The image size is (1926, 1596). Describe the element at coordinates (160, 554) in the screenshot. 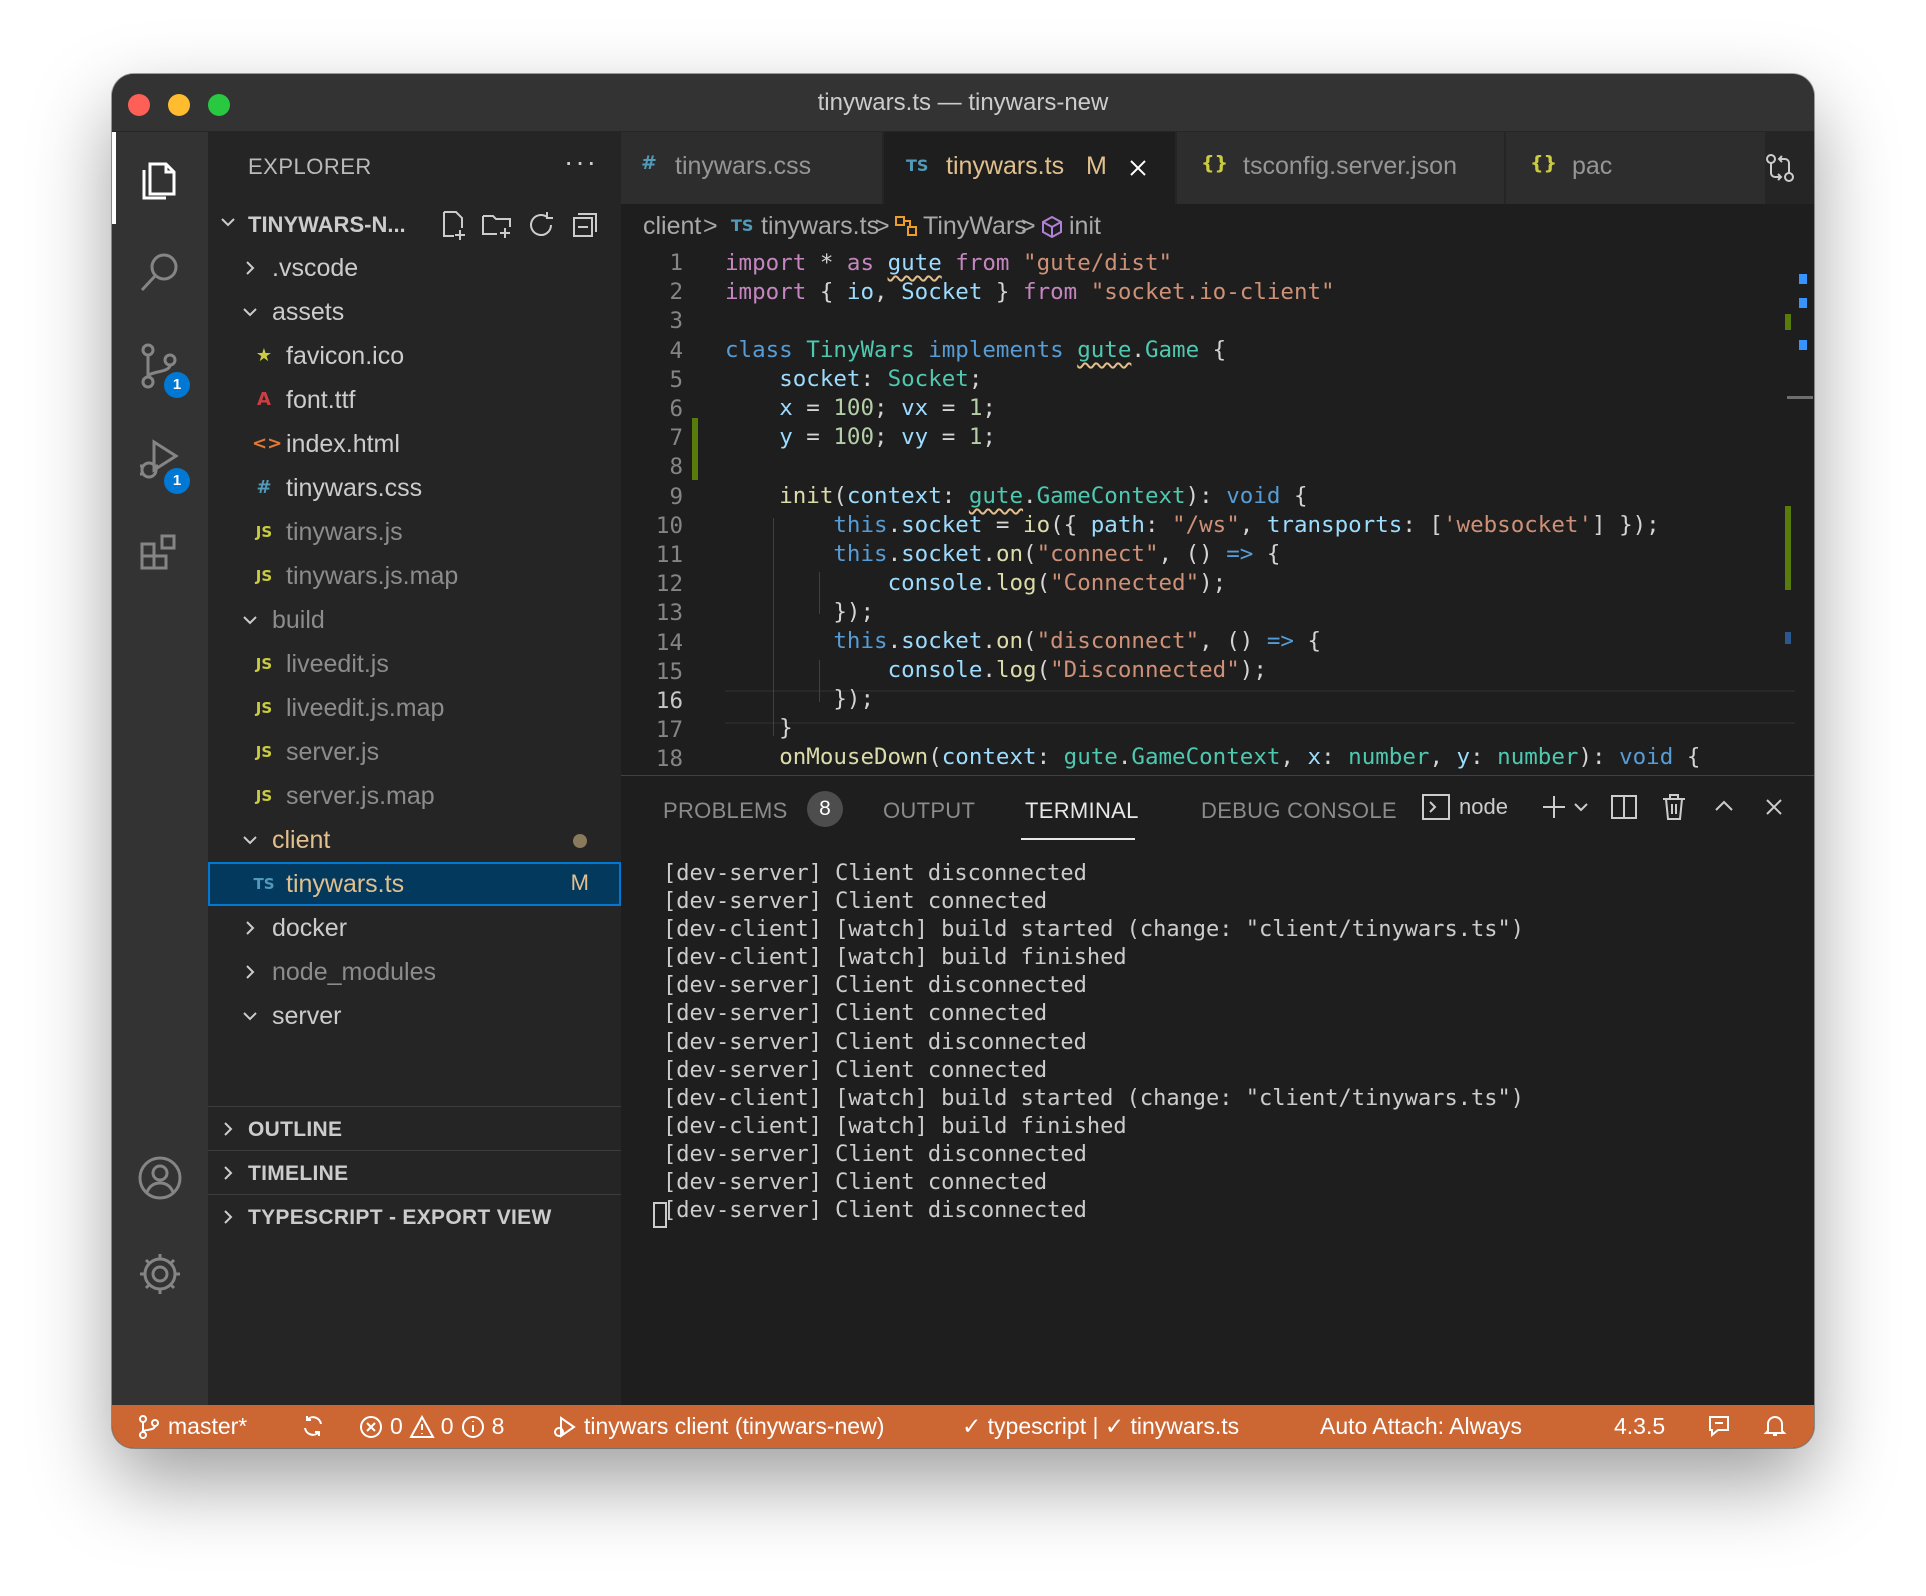

I see `activity-extensions` at that location.